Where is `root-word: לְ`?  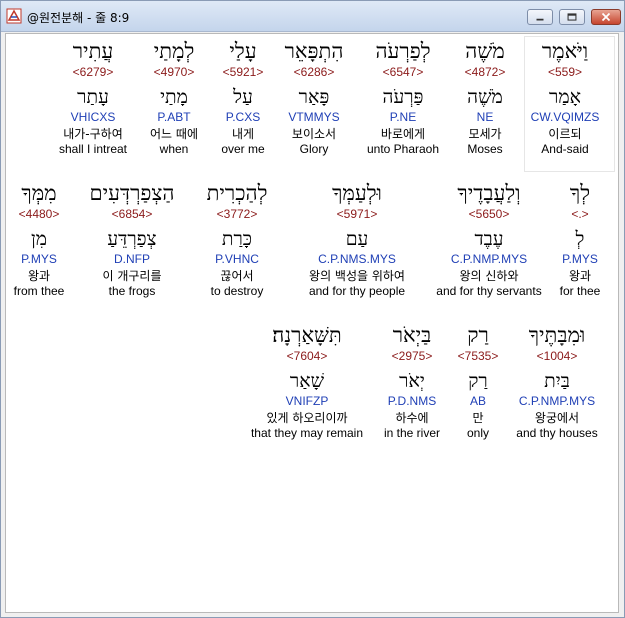 root-word: לְ is located at coordinates (580, 239).